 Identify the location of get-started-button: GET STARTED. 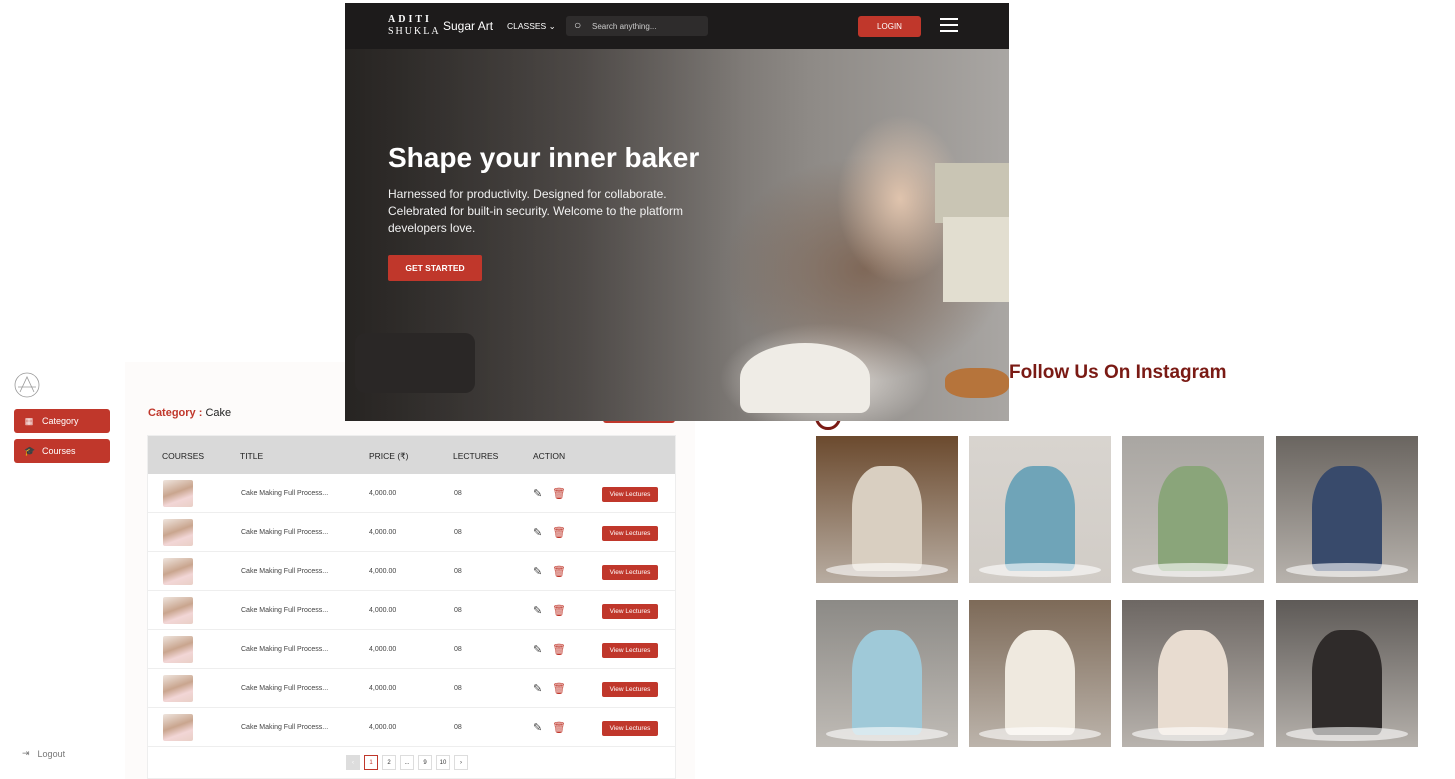
(435, 268).